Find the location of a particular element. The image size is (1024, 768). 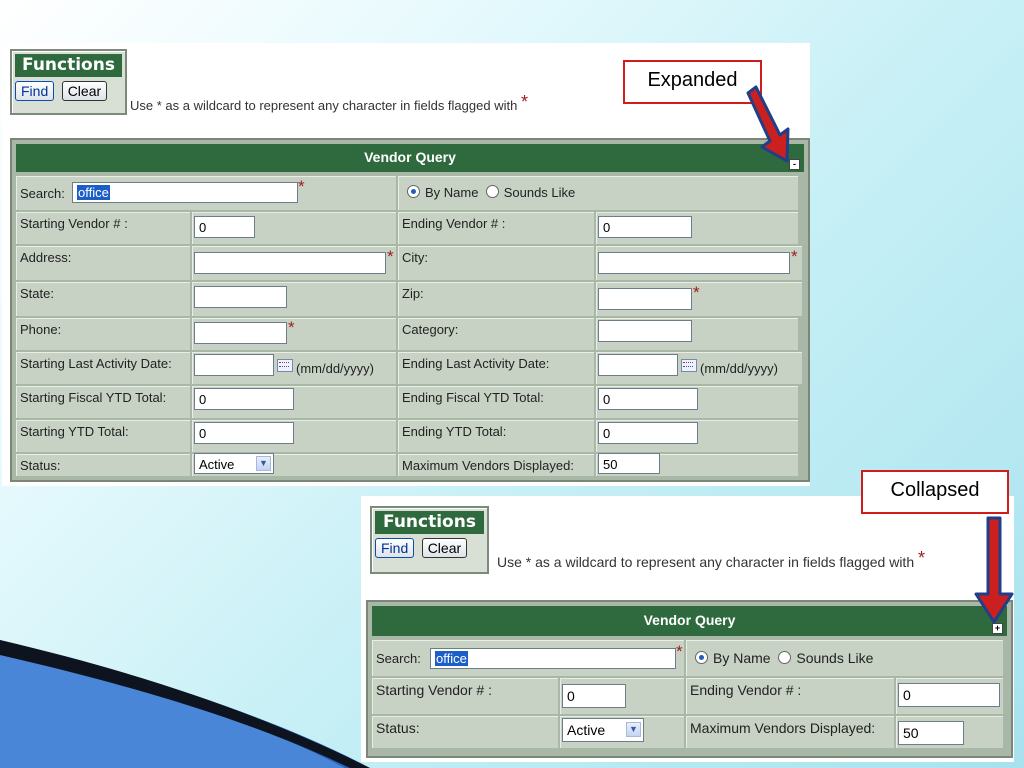

phone-required-star: * is located at coordinates (291, 327).